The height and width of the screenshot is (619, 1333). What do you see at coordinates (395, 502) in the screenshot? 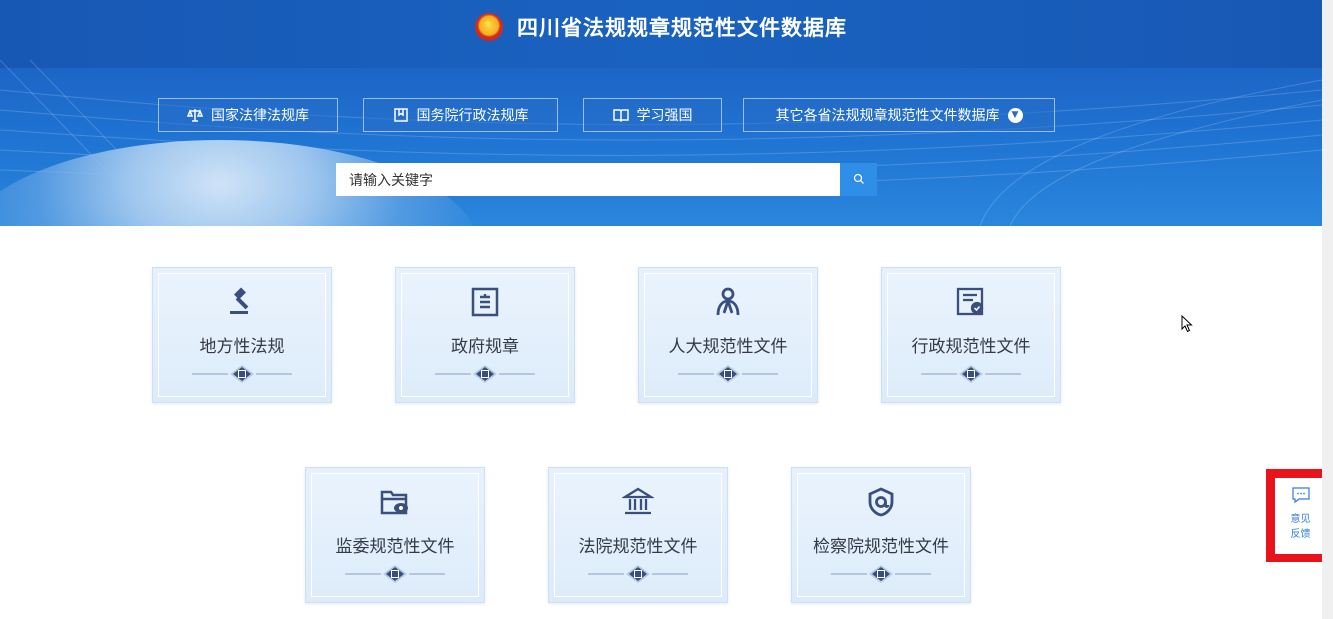
I see `folder-eye-icon` at bounding box center [395, 502].